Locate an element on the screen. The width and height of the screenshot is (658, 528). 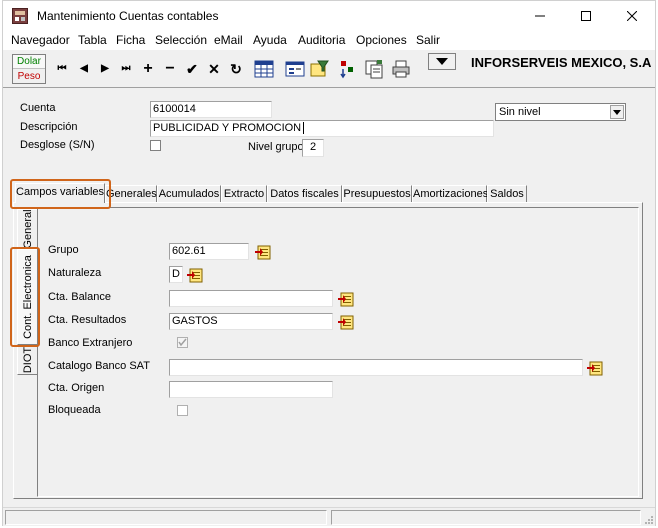
currency-dolar: Dolar is located at coordinates (29, 62).